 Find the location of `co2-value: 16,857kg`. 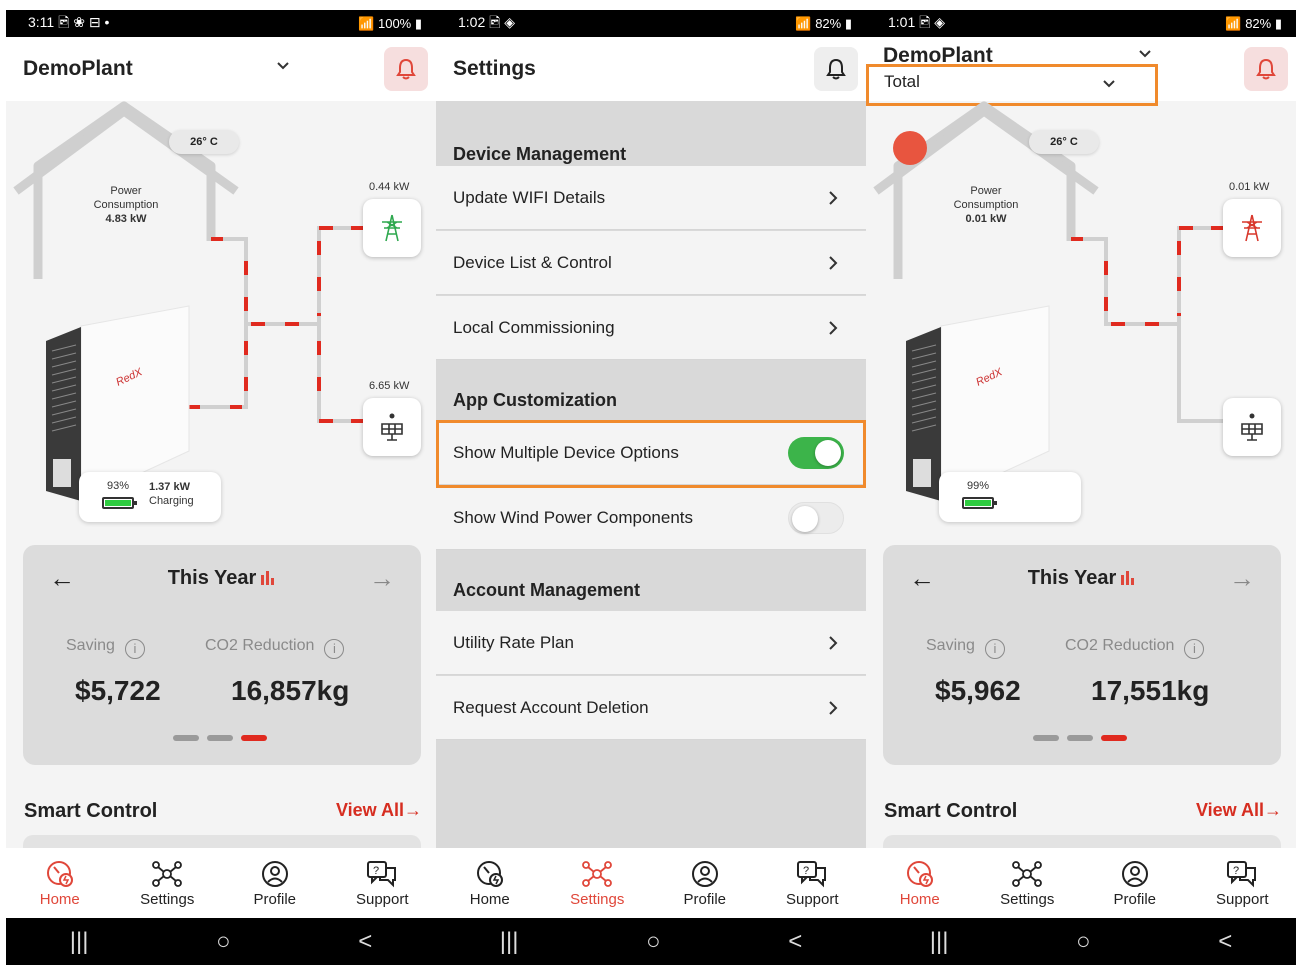

co2-value: 16,857kg is located at coordinates (290, 690).